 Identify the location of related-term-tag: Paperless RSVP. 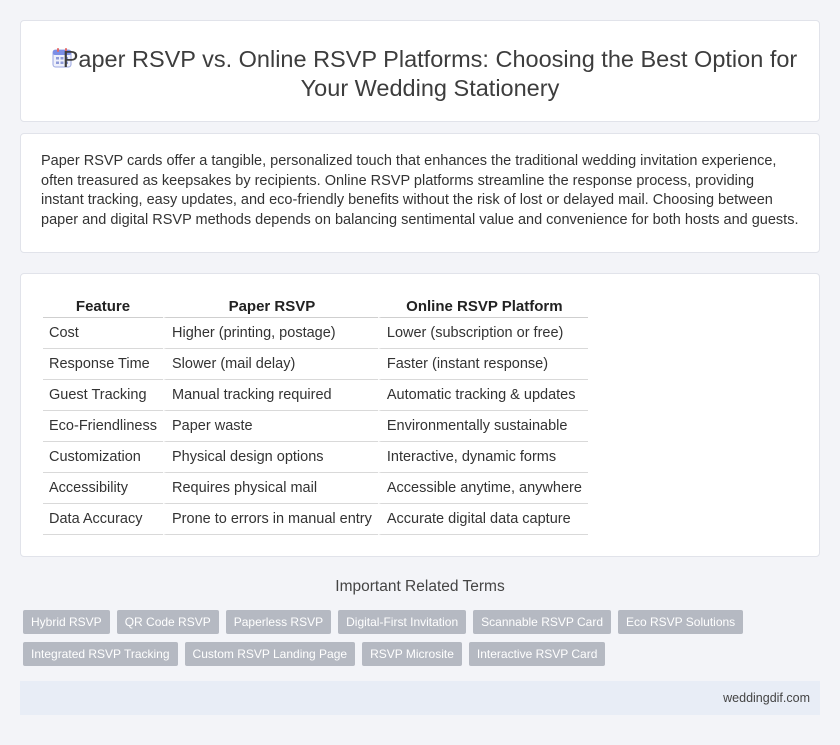
(278, 622).